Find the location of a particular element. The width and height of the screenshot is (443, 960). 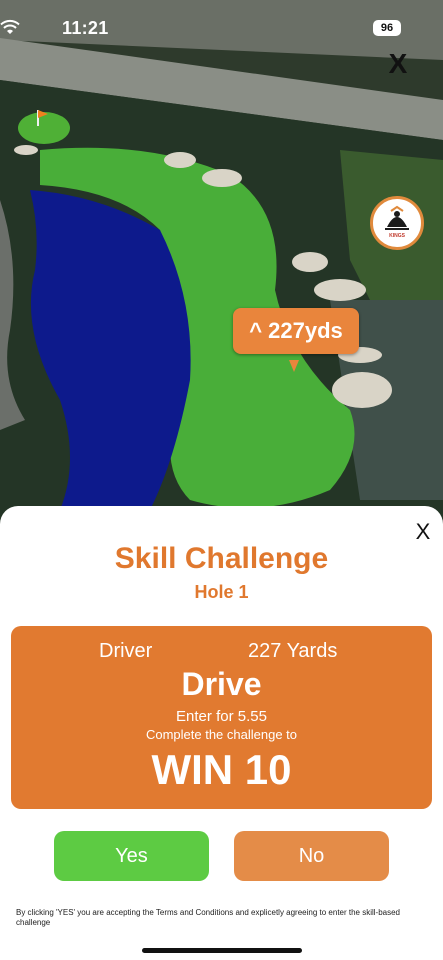

hole-label: Hole 1 is located at coordinates (221, 592).